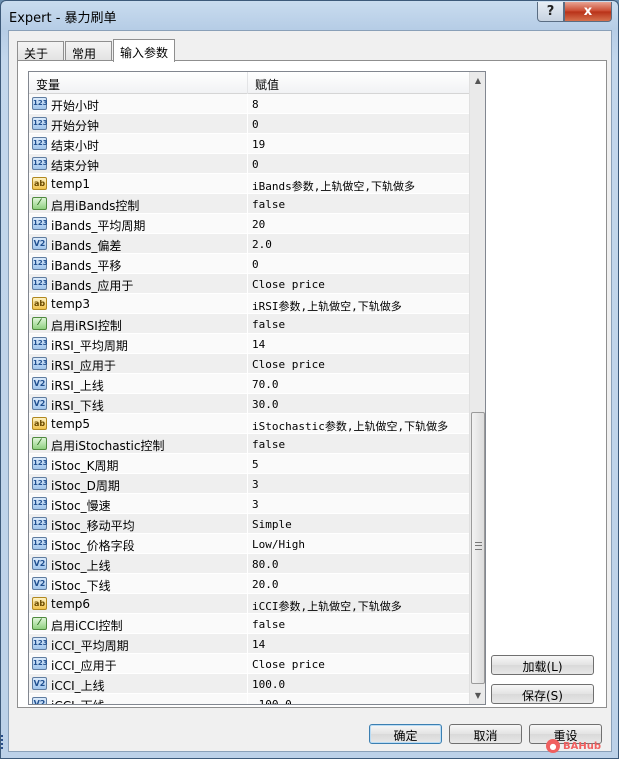 This screenshot has height=759, width=619. Describe the element at coordinates (138, 344) in the screenshot. I see `param-name-cell: 123 iRSI_平均周期` at that location.